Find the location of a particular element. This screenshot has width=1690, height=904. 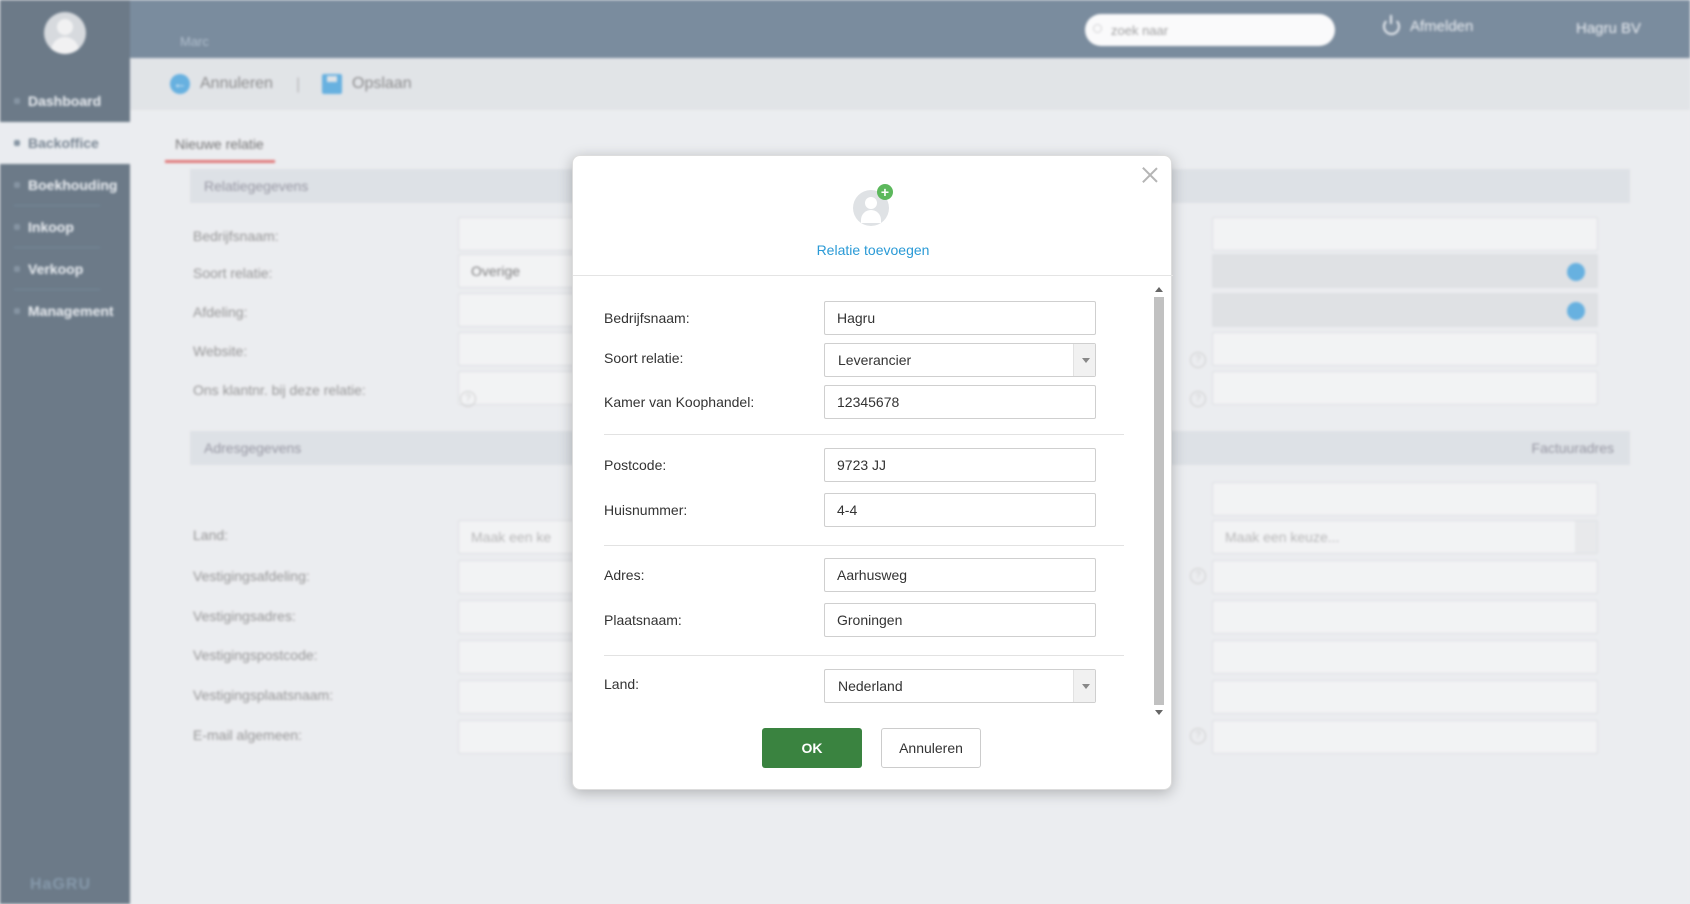

label-kvk: Kamer van Koophandel: is located at coordinates (679, 402).